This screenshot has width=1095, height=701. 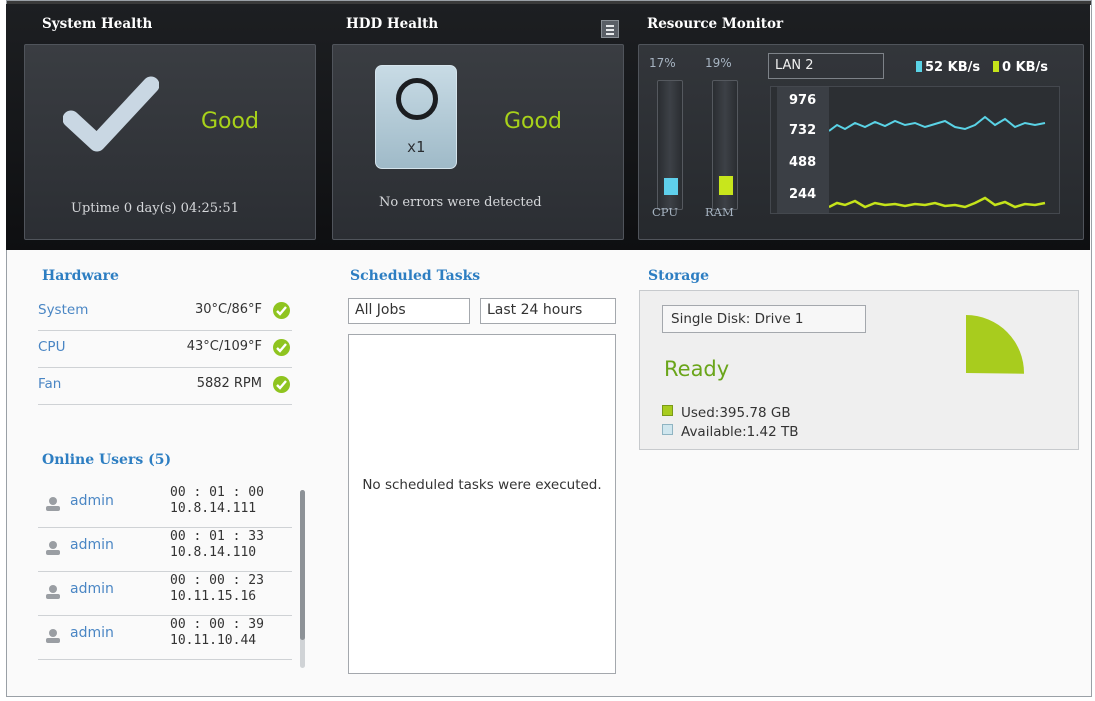 What do you see at coordinates (726, 185) in the screenshot?
I see `ram-meter-fill` at bounding box center [726, 185].